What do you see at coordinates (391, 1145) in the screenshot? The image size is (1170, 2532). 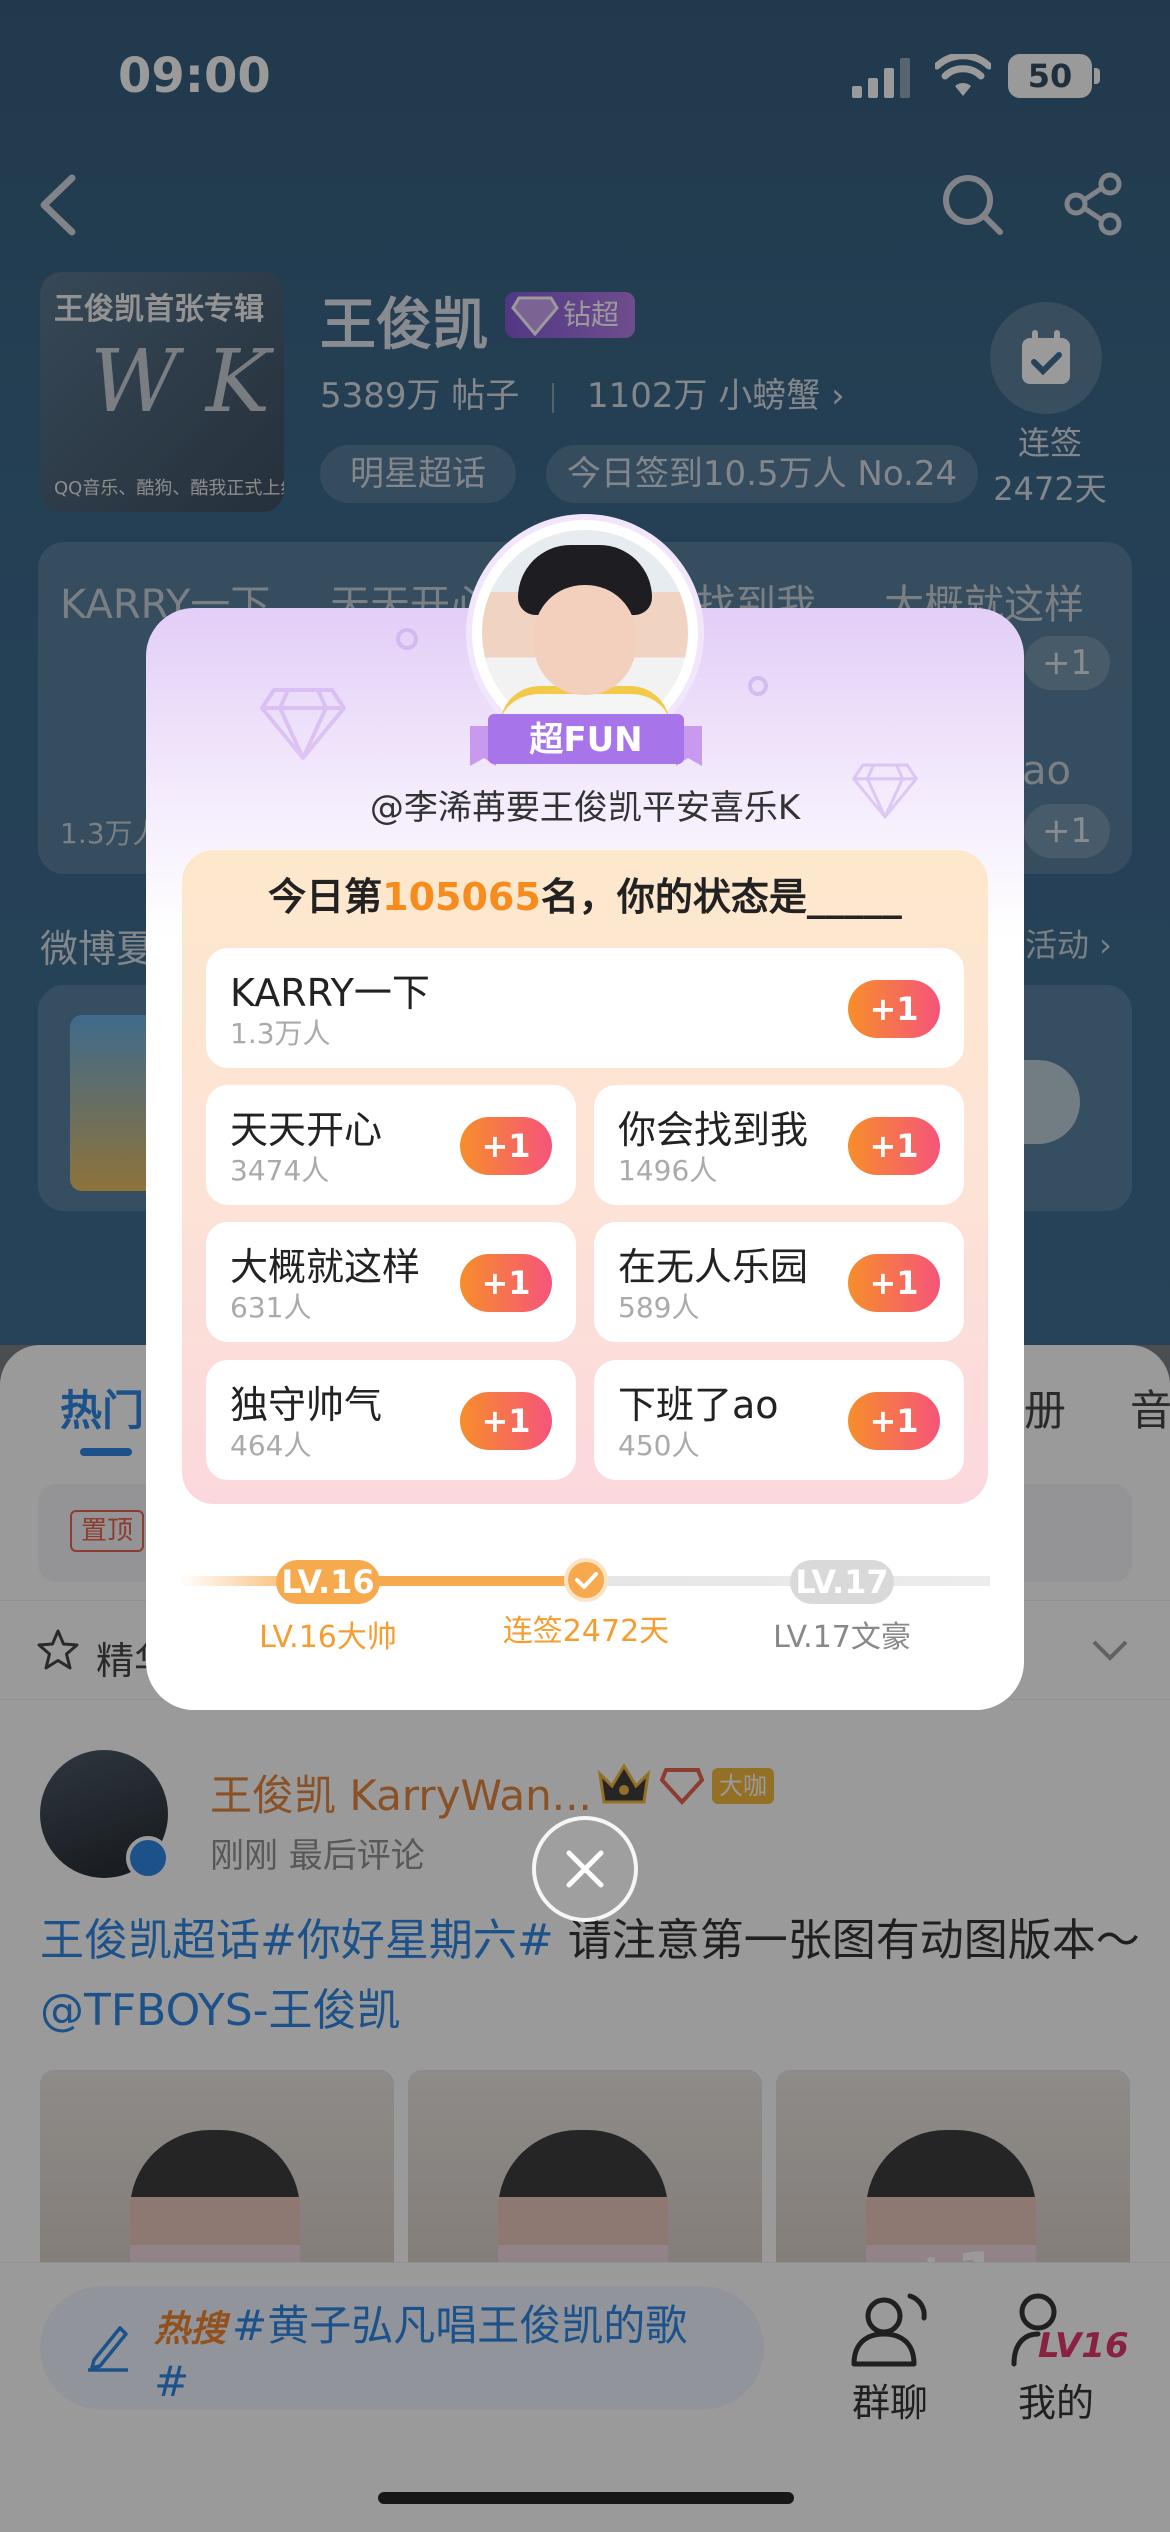 I see `vote-option: 天天开心 3474人 +1` at bounding box center [391, 1145].